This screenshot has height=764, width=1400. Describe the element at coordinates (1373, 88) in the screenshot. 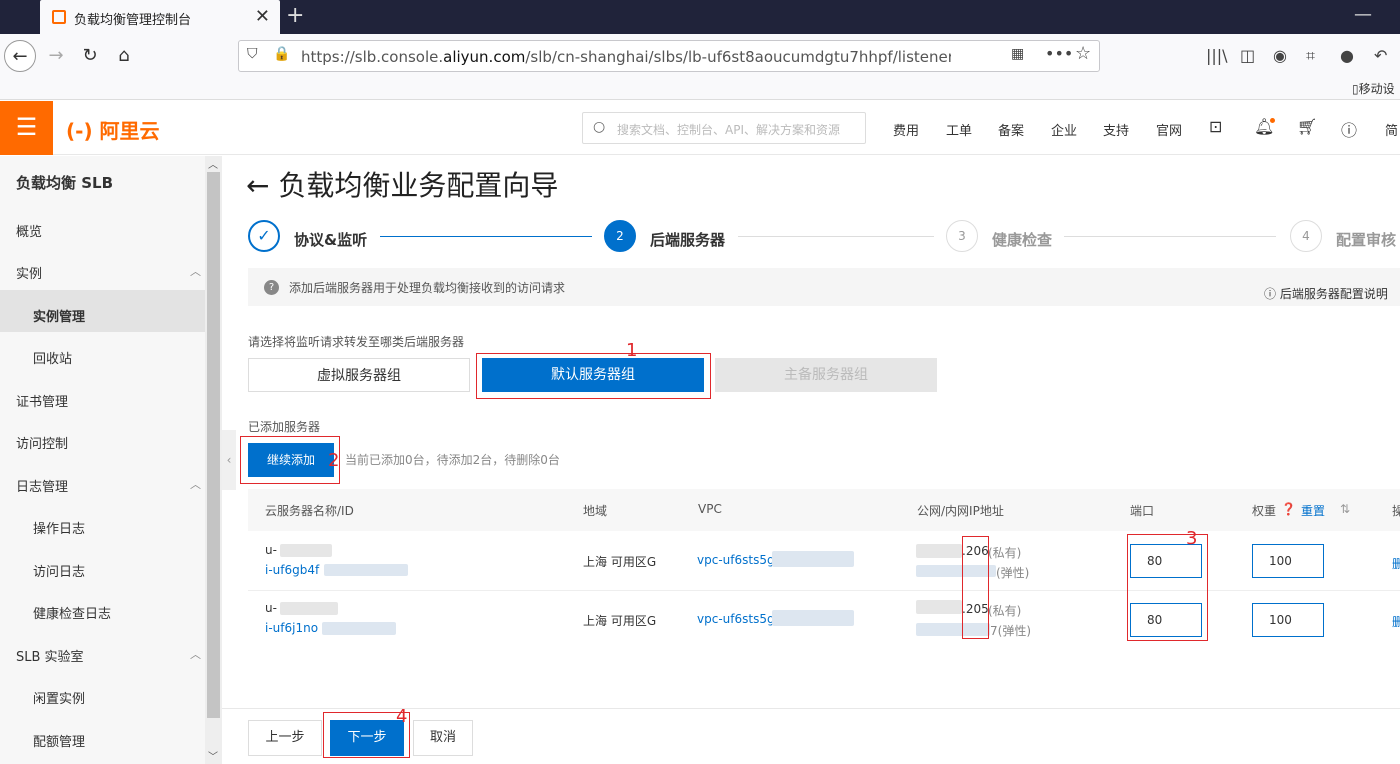

I see `mobile-bookmarks: ▯移动设` at that location.